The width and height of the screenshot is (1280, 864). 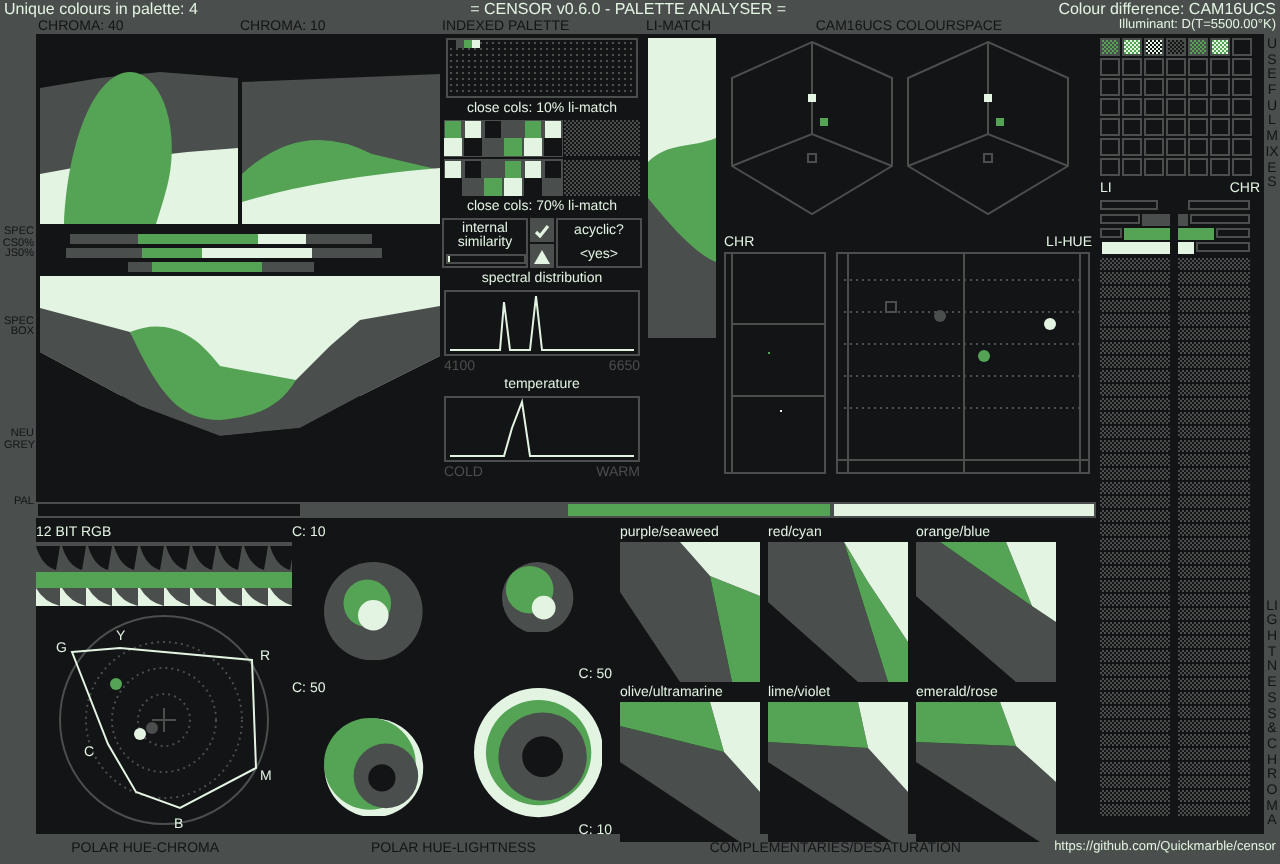 I want to click on colour-difference-label: Colour difference: CAM16UCS, so click(x=1167, y=10).